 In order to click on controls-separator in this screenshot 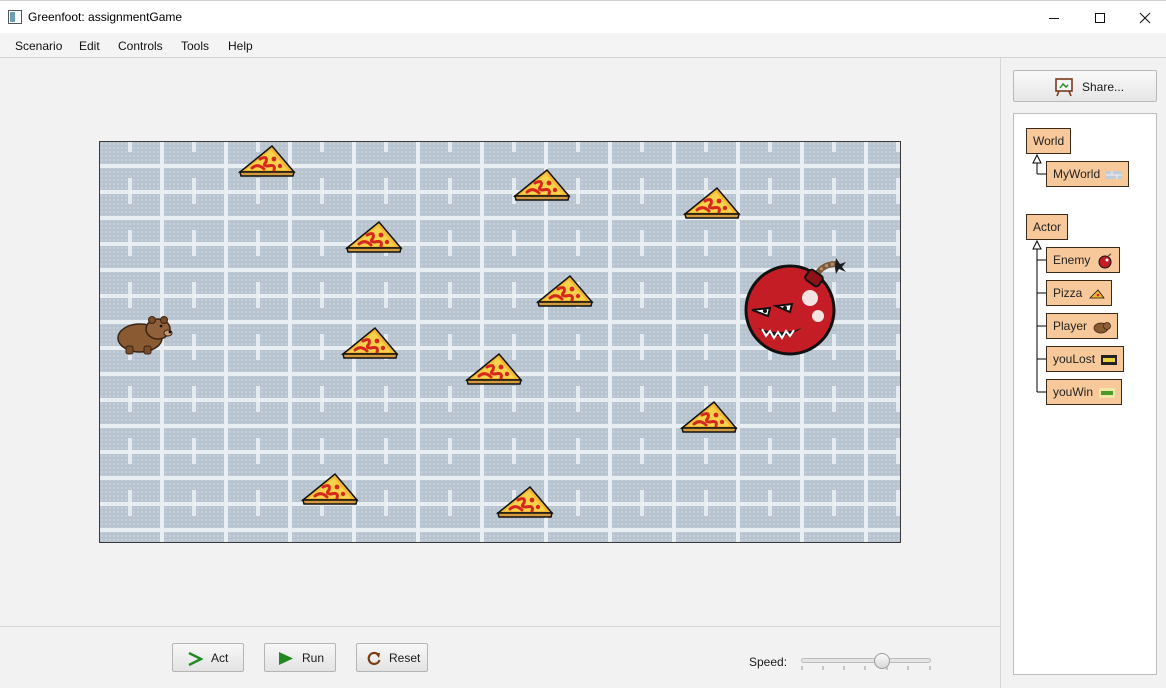, I will do `click(500, 626)`.